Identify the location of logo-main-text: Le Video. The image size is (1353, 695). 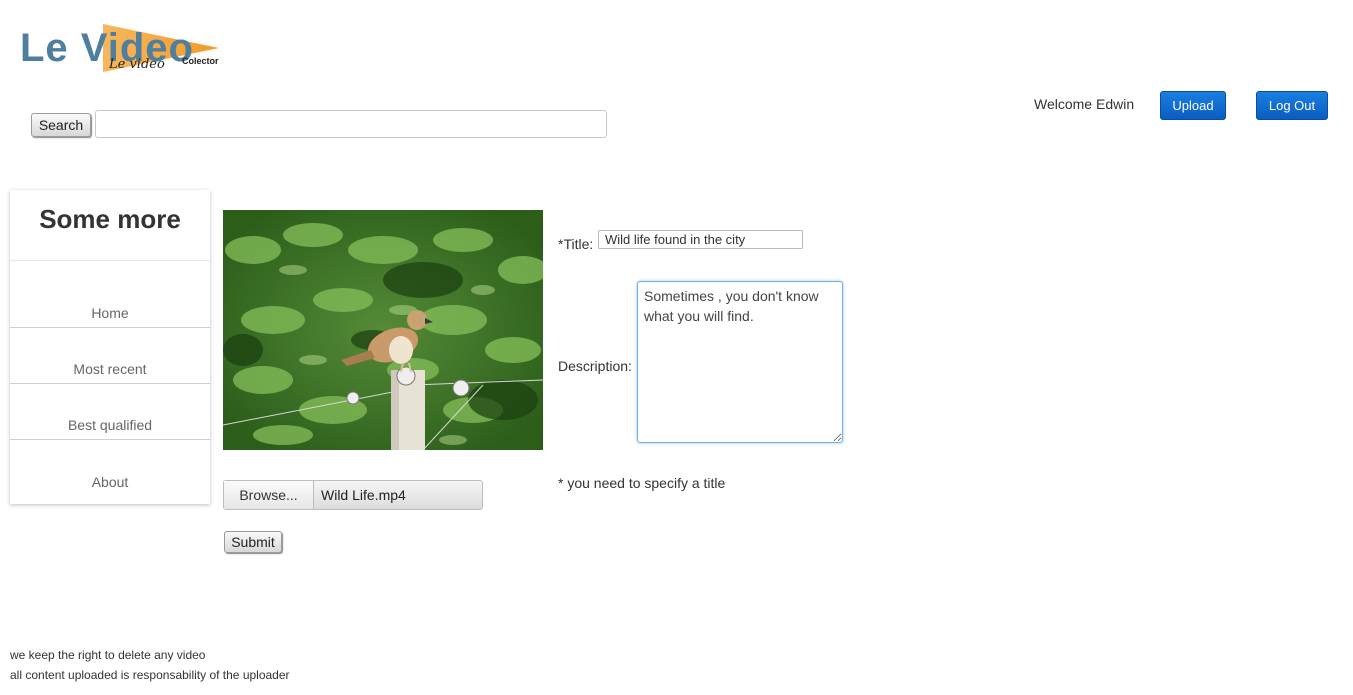
(107, 48).